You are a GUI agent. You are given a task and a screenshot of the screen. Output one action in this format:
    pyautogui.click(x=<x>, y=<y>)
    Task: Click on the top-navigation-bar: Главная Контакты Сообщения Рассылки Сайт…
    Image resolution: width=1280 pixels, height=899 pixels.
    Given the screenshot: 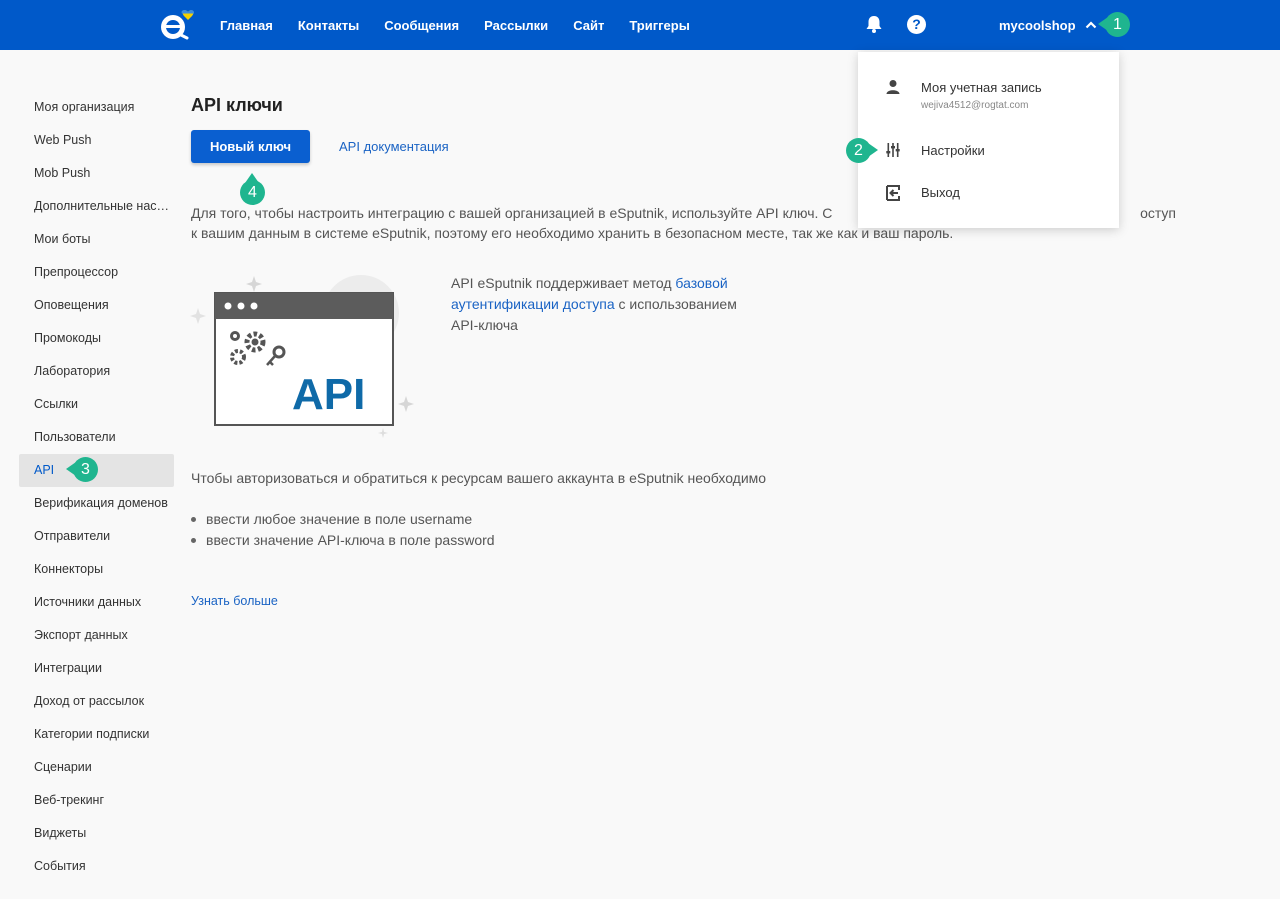 What is the action you would take?
    pyautogui.click(x=640, y=25)
    